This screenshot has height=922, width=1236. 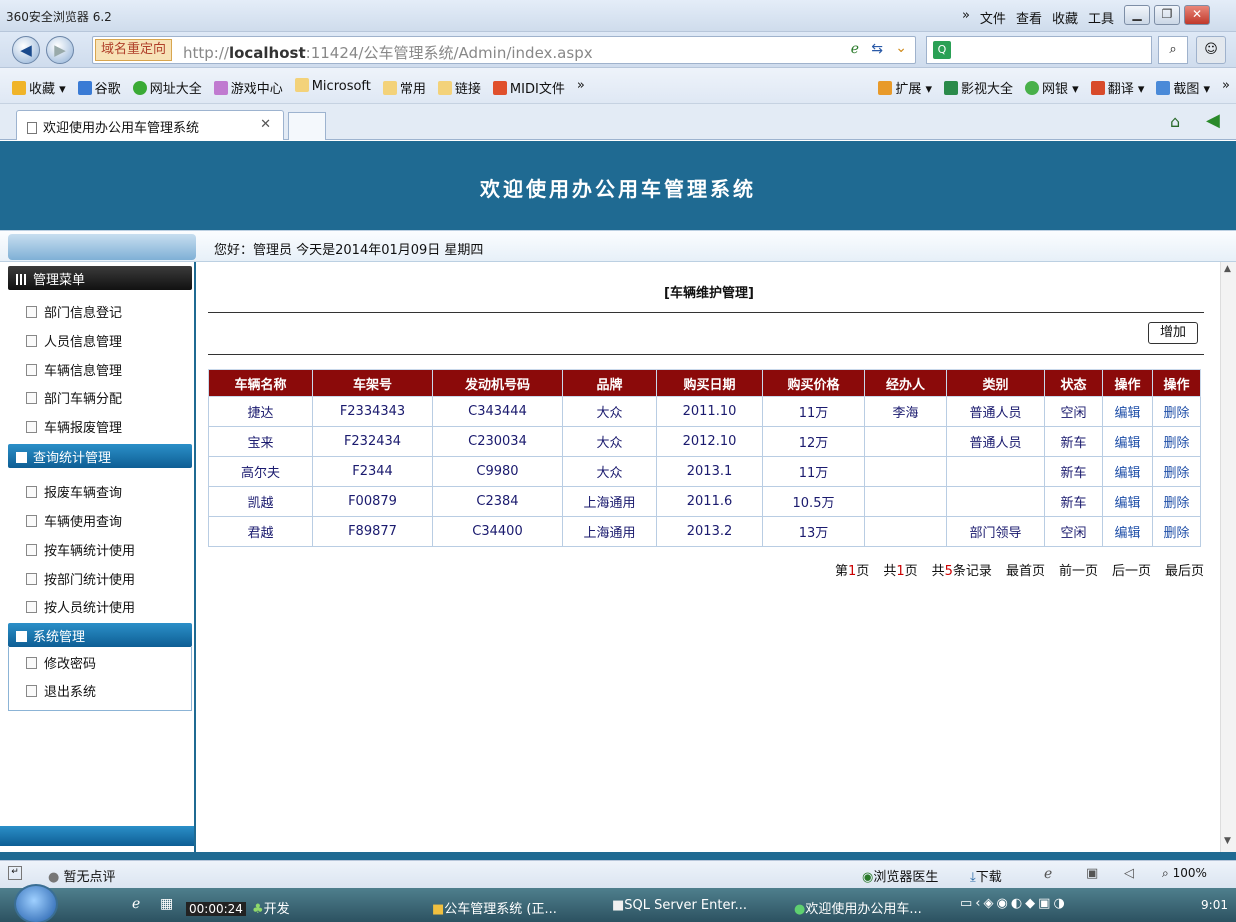 What do you see at coordinates (900, 875) in the screenshot?
I see `browser-doctor: ◉浏览器医生` at bounding box center [900, 875].